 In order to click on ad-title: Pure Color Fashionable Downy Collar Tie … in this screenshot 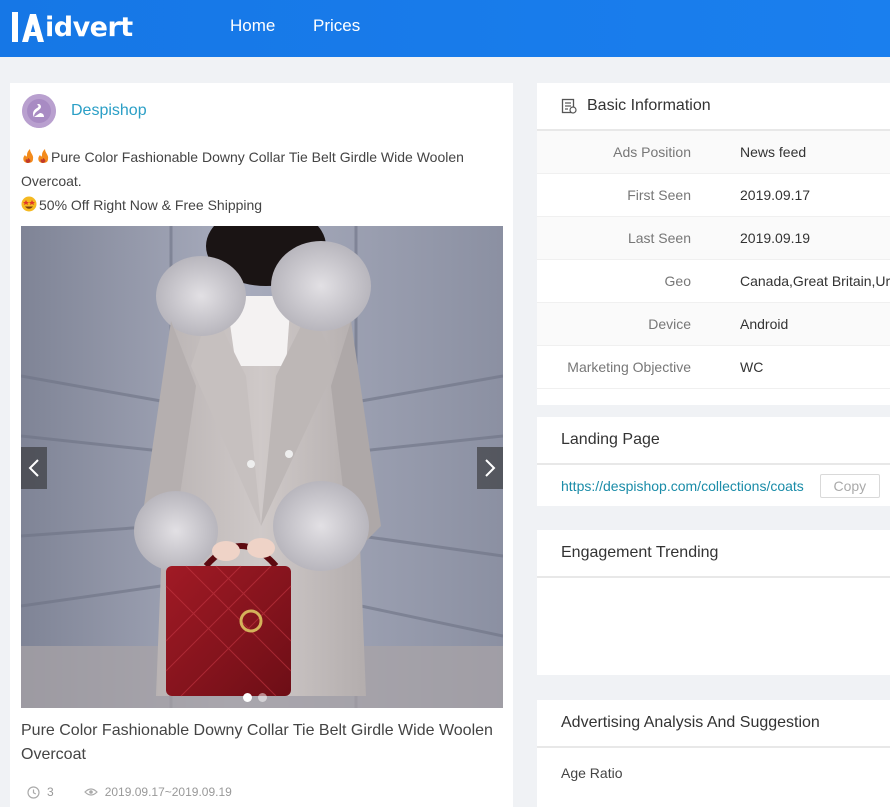, I will do `click(257, 742)`.